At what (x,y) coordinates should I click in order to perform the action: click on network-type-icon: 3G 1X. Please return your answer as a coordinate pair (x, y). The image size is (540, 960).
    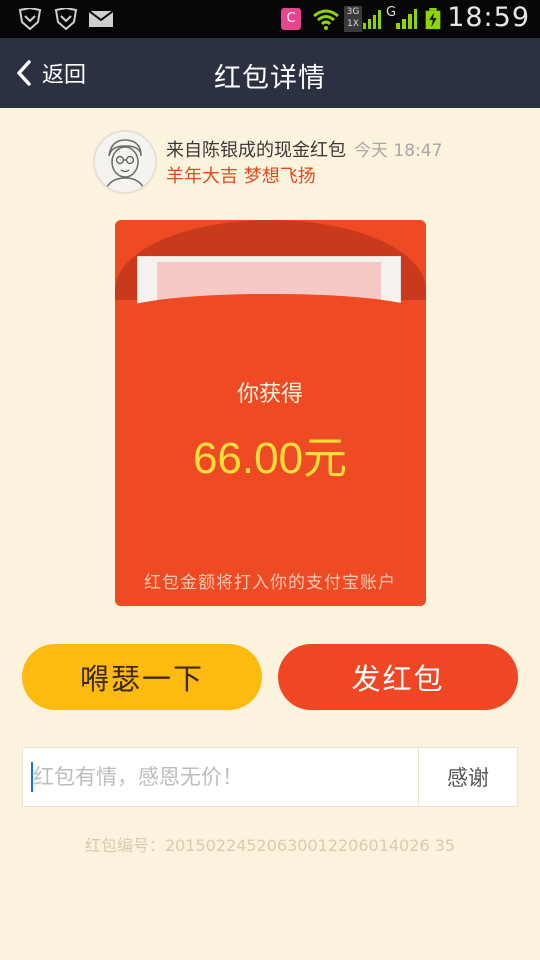
    Looking at the image, I should click on (353, 19).